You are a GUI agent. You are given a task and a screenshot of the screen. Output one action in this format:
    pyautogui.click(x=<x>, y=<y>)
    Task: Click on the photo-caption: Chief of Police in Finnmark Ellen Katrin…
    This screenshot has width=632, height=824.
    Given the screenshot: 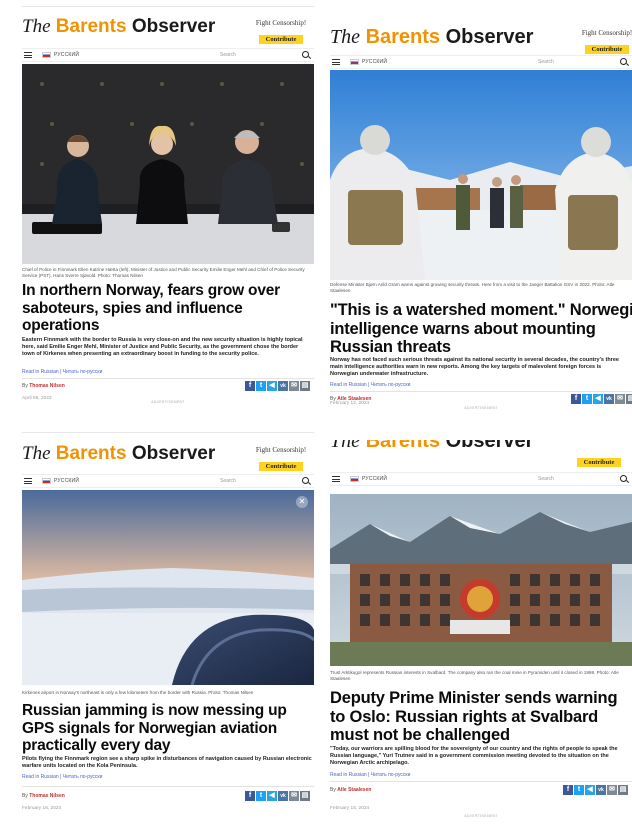 What is the action you would take?
    pyautogui.click(x=163, y=272)
    